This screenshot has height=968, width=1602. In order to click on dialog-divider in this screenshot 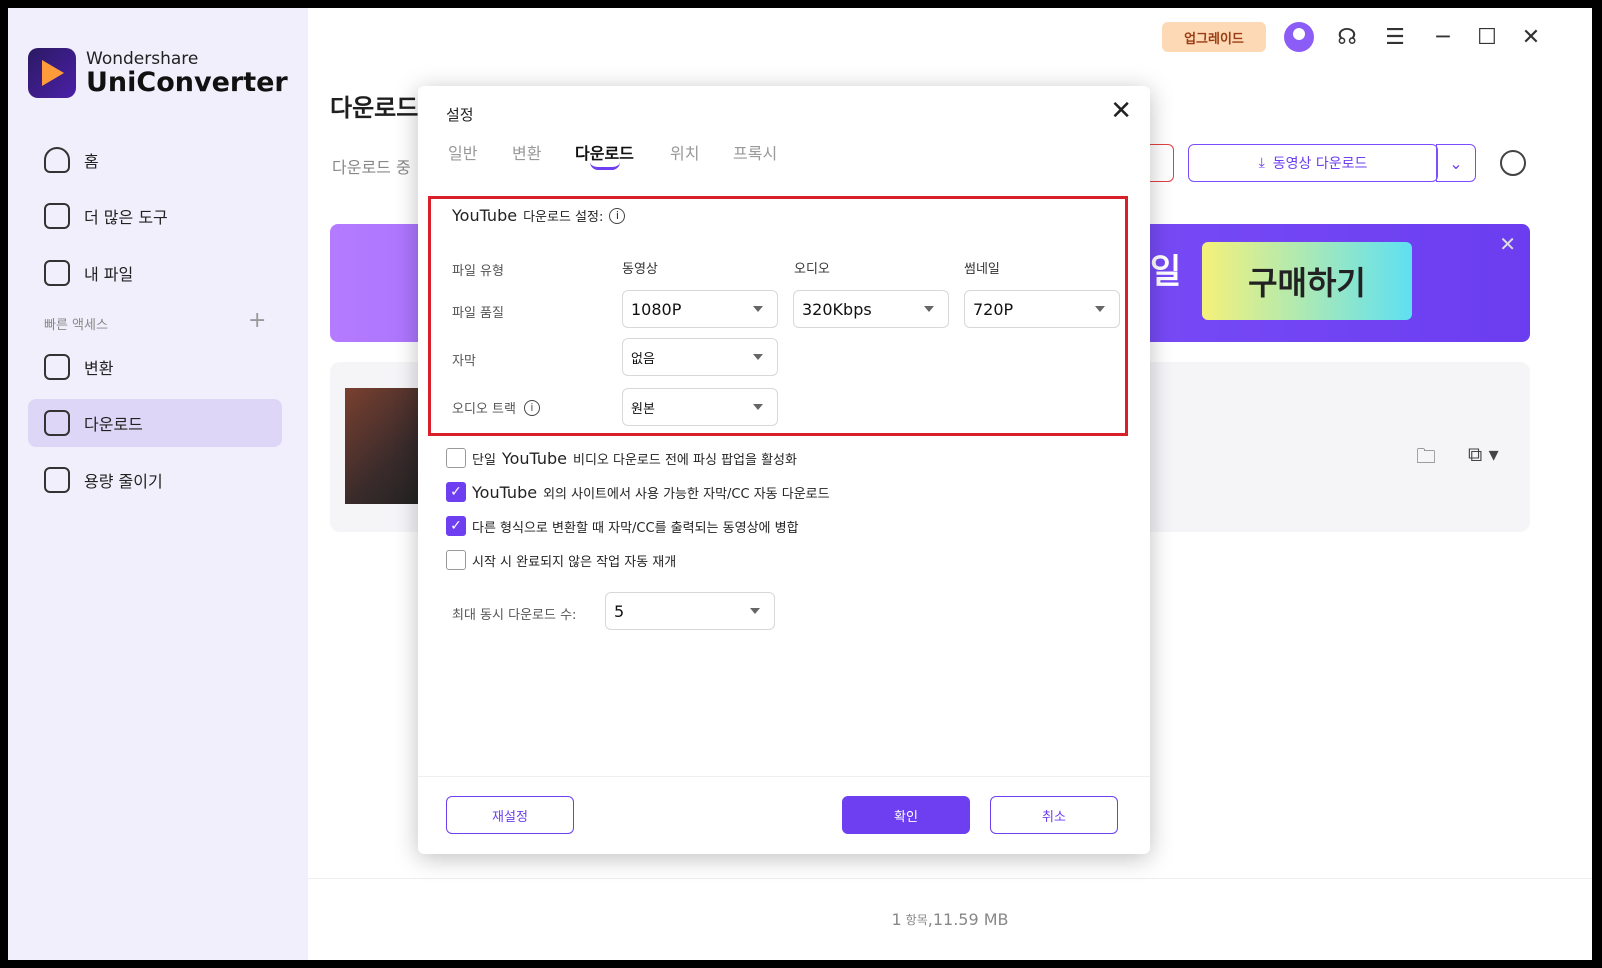, I will do `click(784, 776)`.